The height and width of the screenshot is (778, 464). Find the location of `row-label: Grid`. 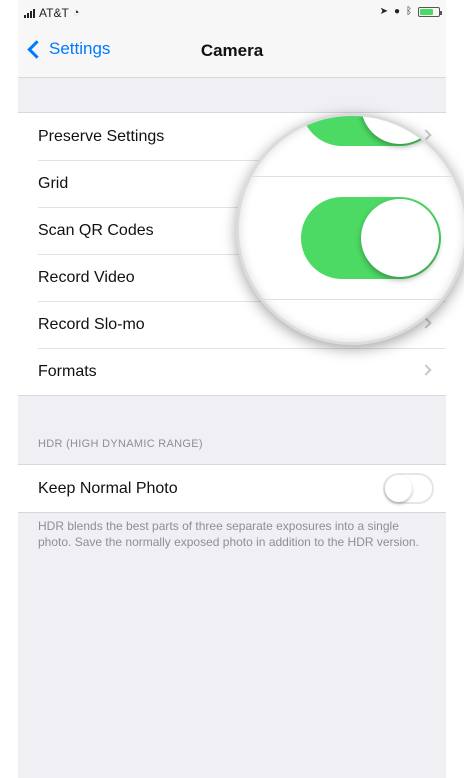

row-label: Grid is located at coordinates (53, 183).